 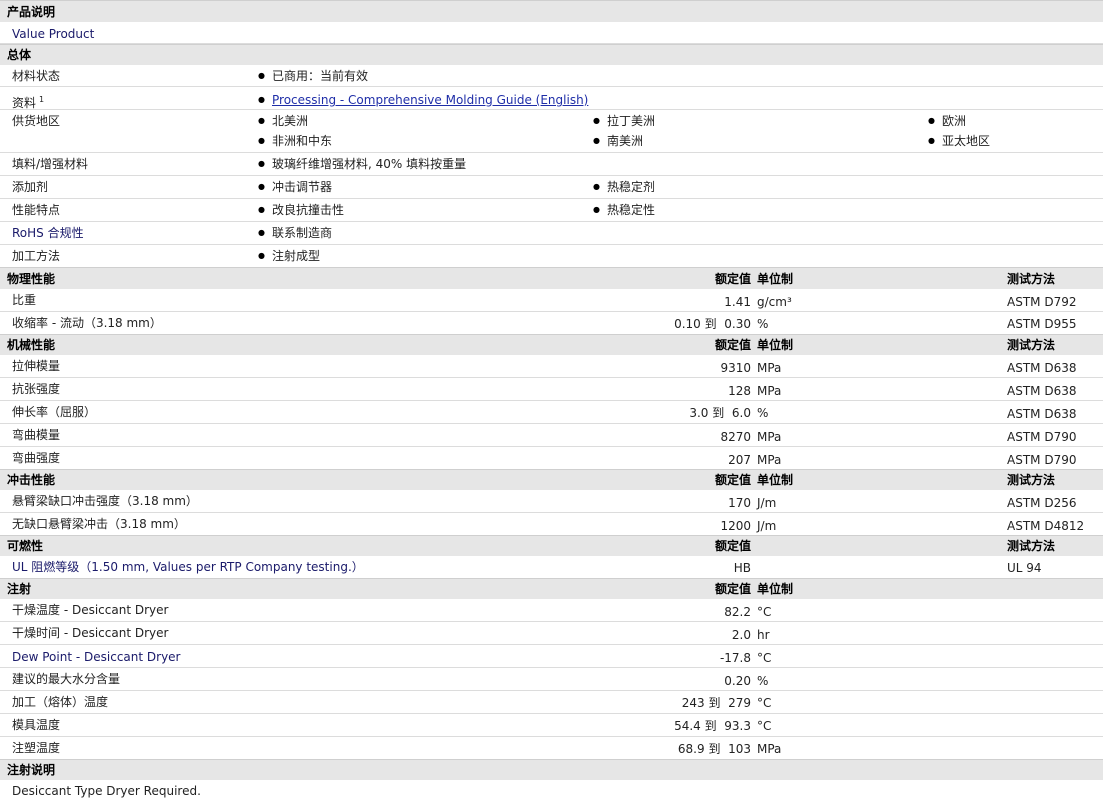 I want to click on row-value: 2.0, so click(x=741, y=635).